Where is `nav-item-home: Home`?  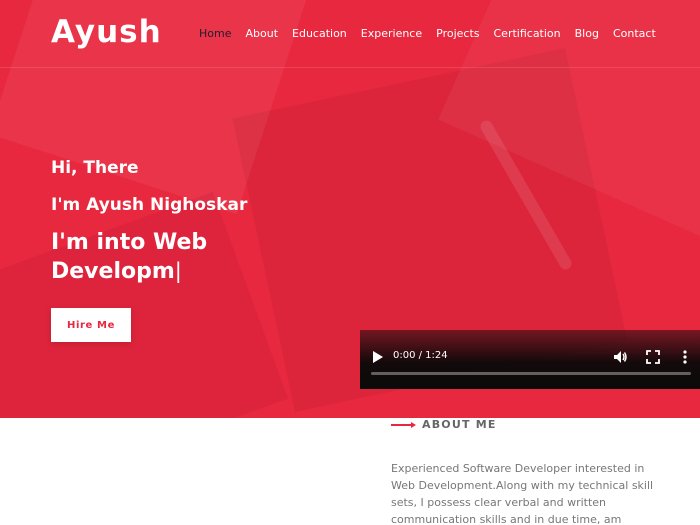 nav-item-home: Home is located at coordinates (215, 33).